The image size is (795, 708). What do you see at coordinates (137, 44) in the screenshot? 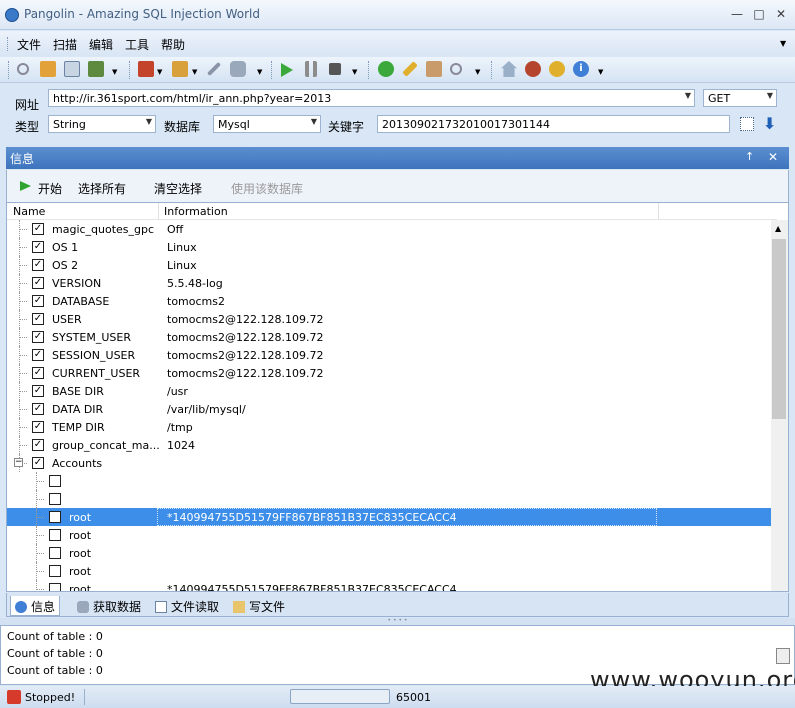
I see `menu-tools: 工具` at bounding box center [137, 44].